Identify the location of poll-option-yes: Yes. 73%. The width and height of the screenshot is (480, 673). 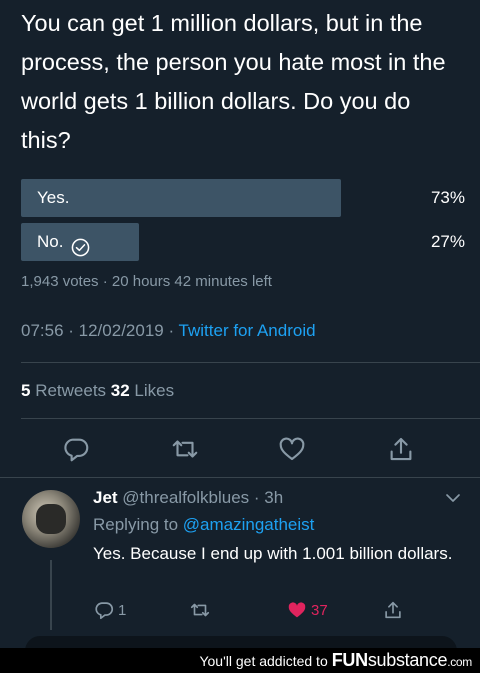
(243, 198).